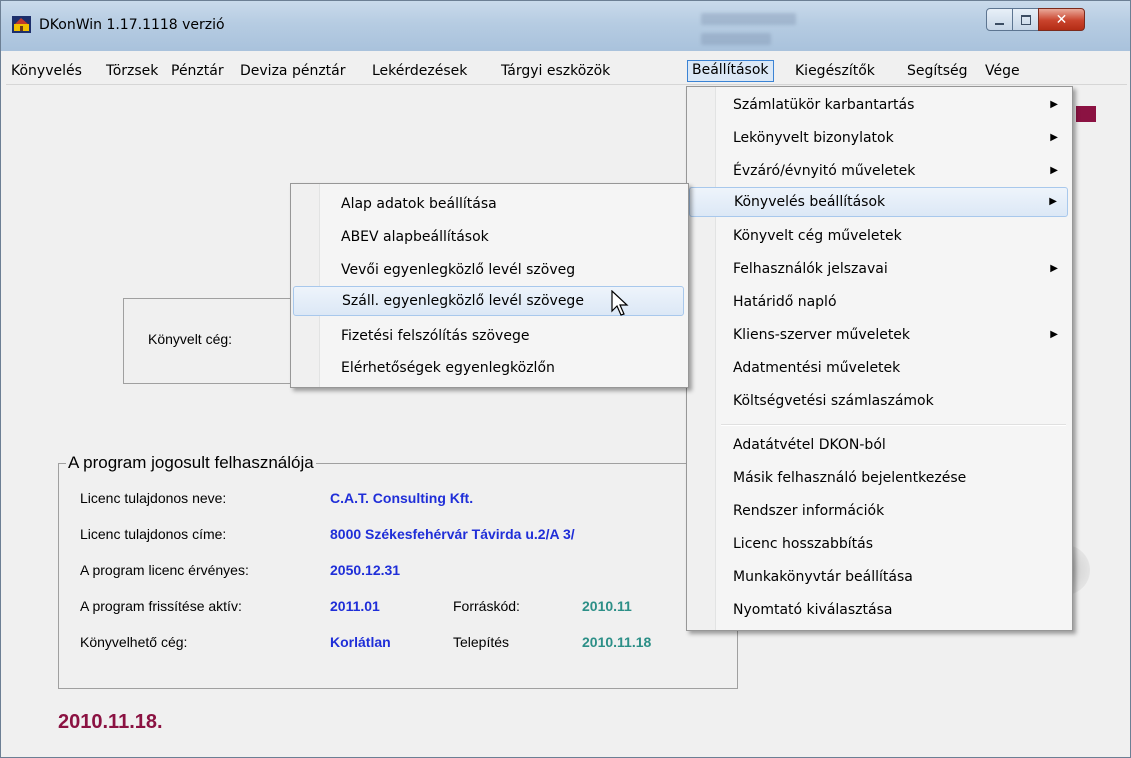  Describe the element at coordinates (803, 544) in the screenshot. I see `menu-item-label: Licenc hosszabbítás` at that location.